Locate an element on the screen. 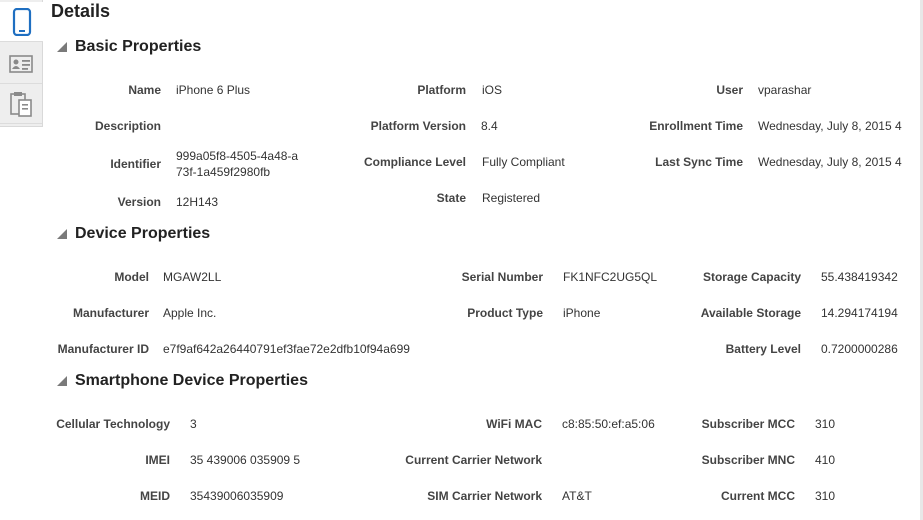 This screenshot has height=520, width=923. tab-device-details is located at coordinates (21, 22).